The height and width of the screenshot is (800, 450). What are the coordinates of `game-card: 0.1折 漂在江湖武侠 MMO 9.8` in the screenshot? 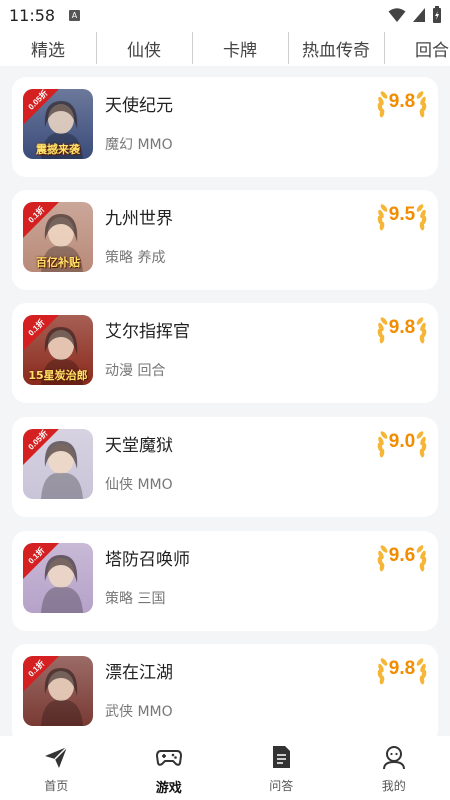 It's located at (225, 690).